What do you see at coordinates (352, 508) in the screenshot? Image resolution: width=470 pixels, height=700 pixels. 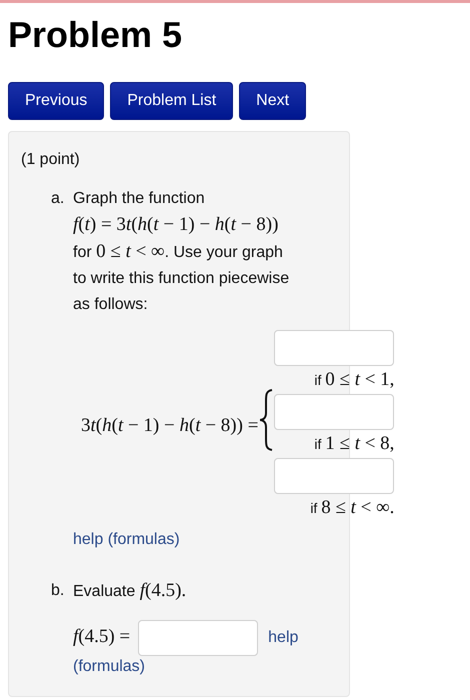 I see `condition-text: if 8 ≤ t < ∞.` at bounding box center [352, 508].